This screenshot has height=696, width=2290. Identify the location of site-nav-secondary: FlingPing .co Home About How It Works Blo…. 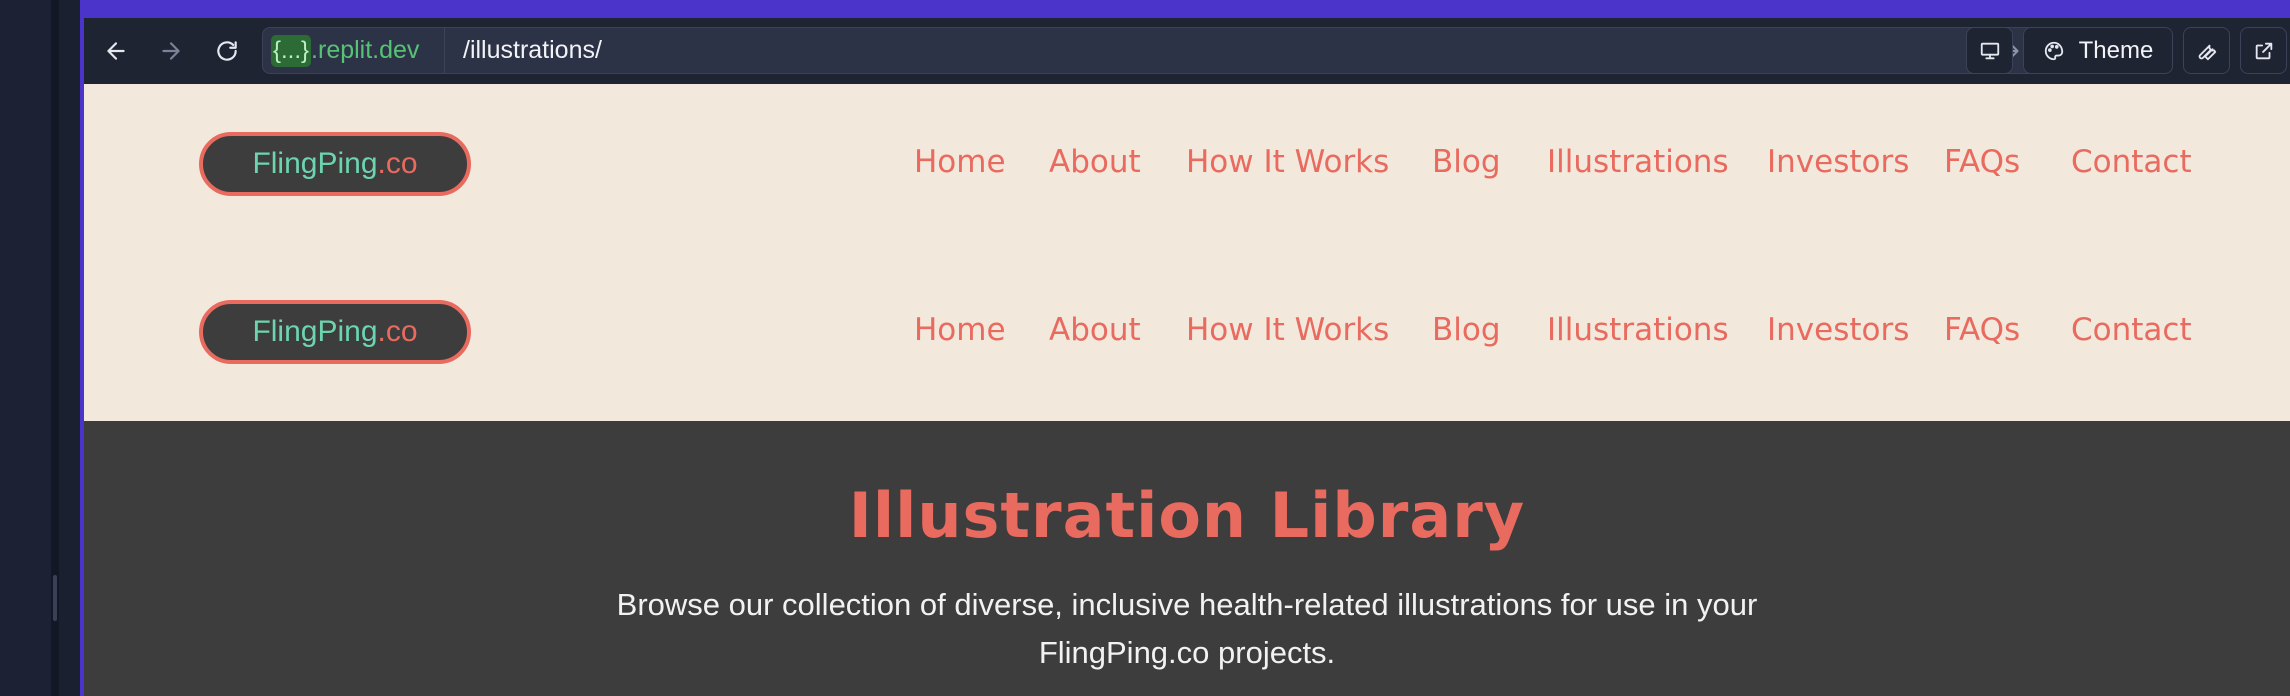
(1187, 332).